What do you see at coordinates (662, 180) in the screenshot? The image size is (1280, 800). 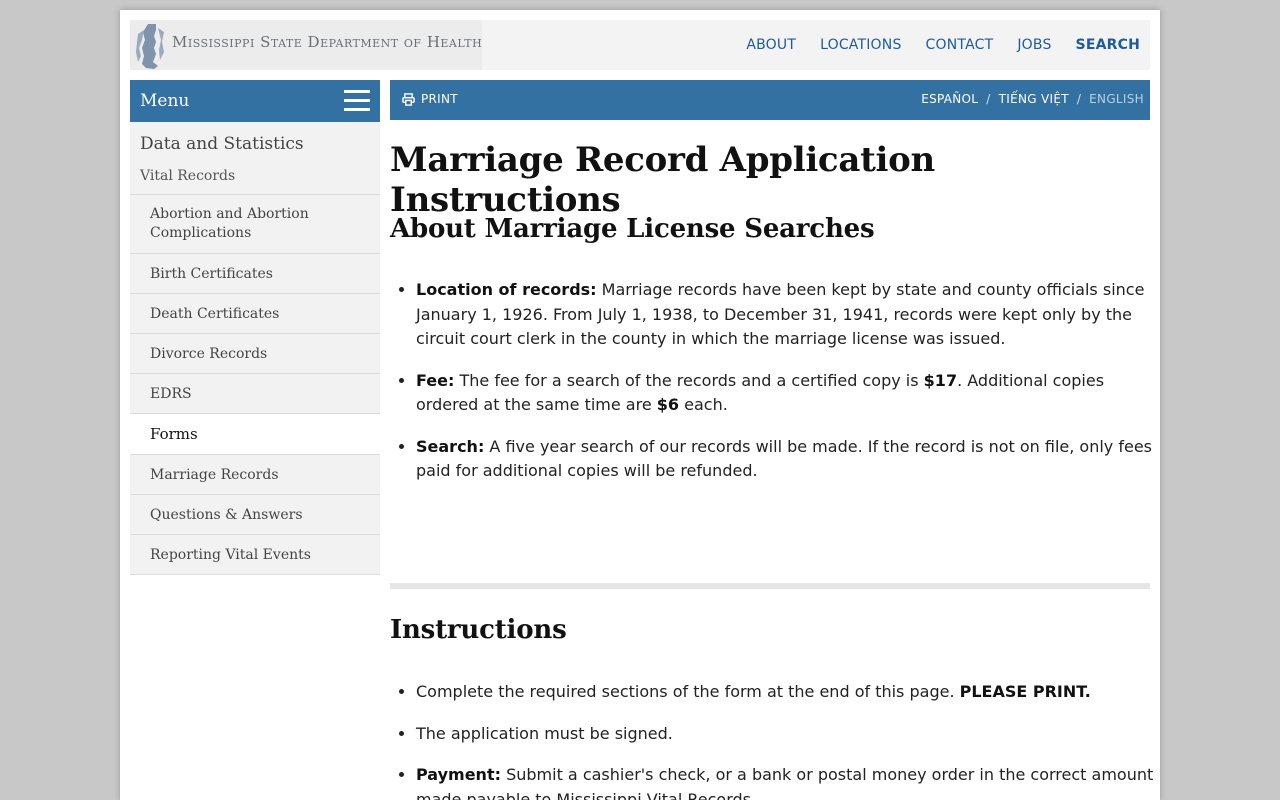 I see `page-title: Marriage Record Application Instructions` at bounding box center [662, 180].